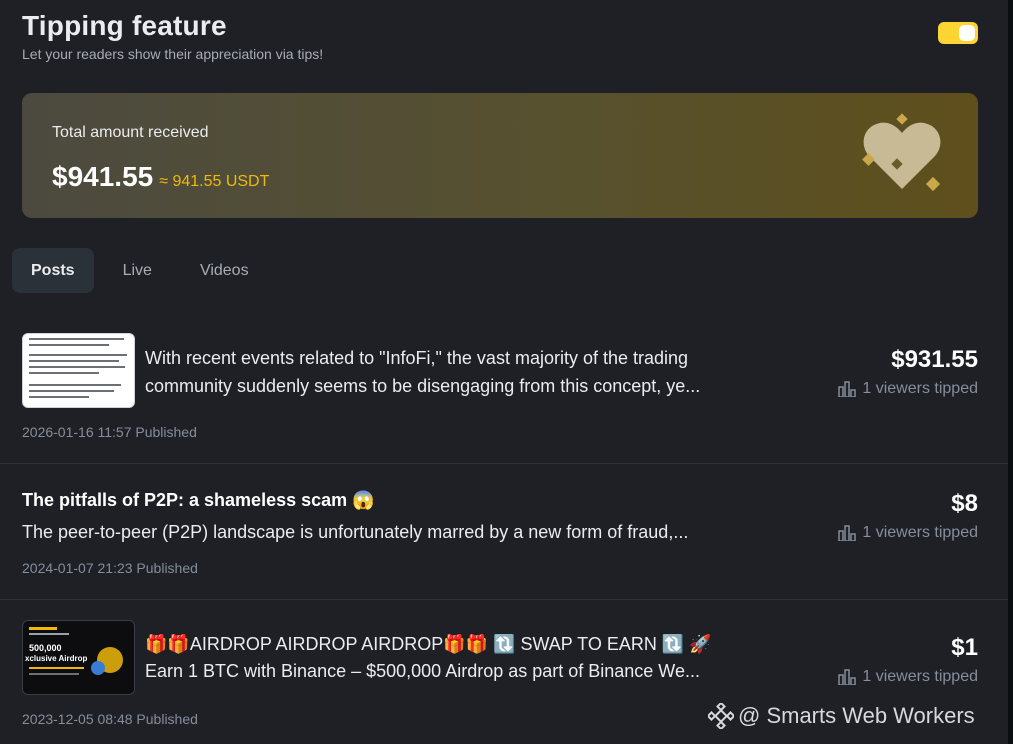 The height and width of the screenshot is (744, 1013). What do you see at coordinates (1010, 372) in the screenshot?
I see `right-edge` at bounding box center [1010, 372].